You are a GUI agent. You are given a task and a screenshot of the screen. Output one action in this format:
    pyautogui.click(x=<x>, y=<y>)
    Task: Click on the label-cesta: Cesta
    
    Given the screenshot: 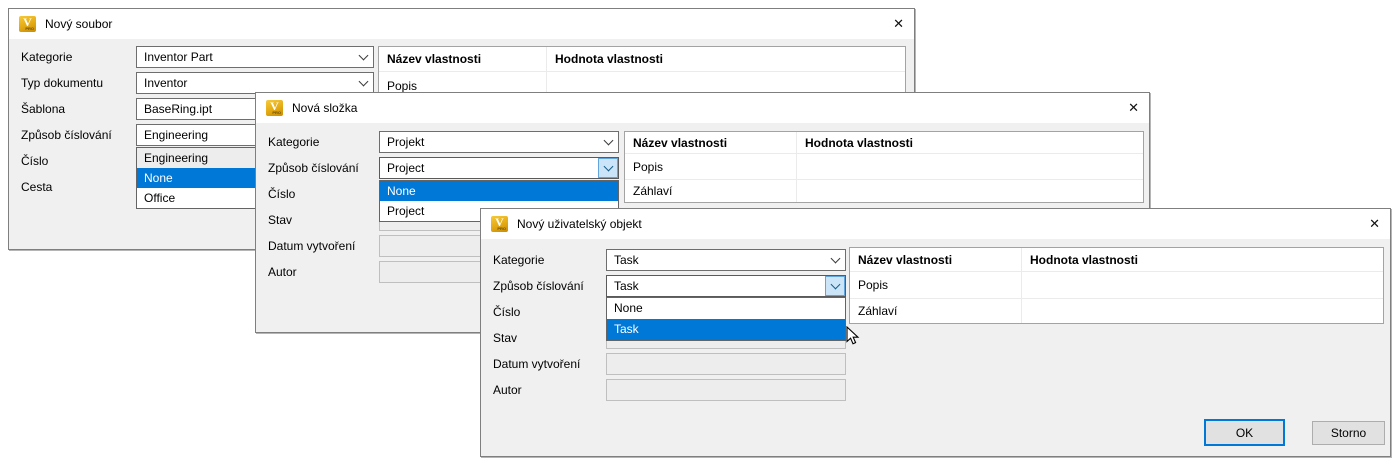 What is the action you would take?
    pyautogui.click(x=37, y=187)
    